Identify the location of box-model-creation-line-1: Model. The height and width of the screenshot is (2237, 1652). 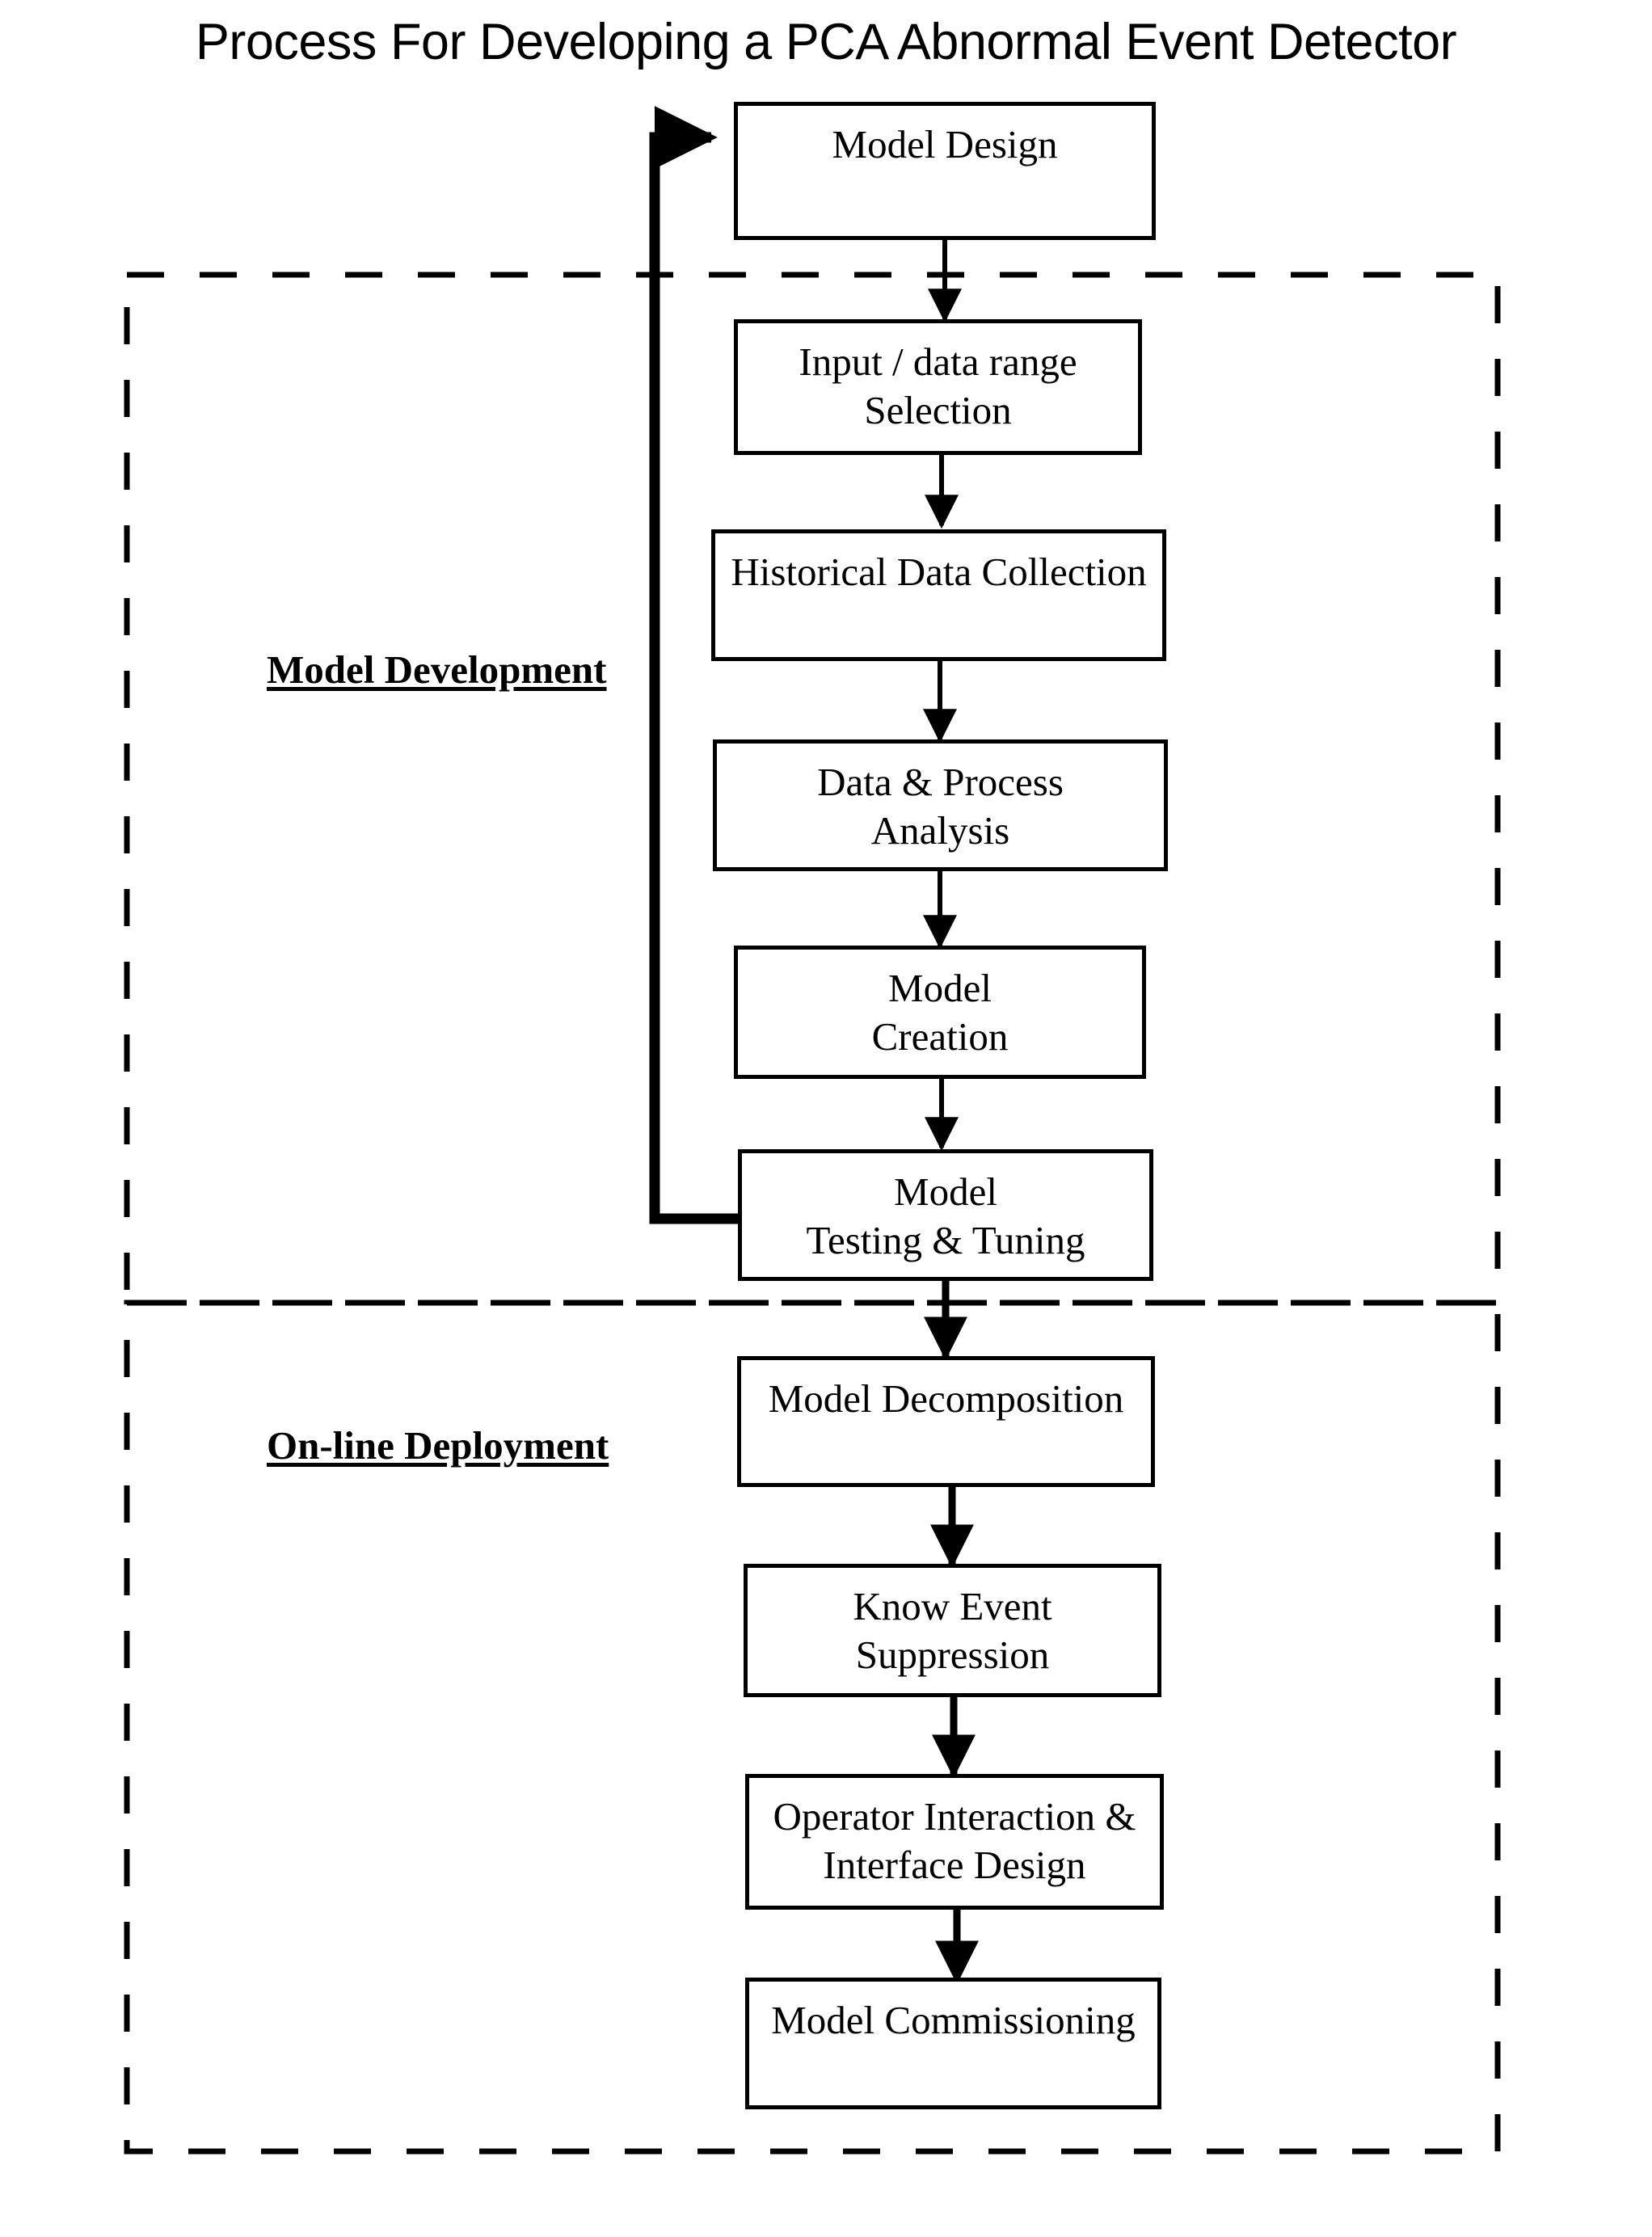
(940, 988).